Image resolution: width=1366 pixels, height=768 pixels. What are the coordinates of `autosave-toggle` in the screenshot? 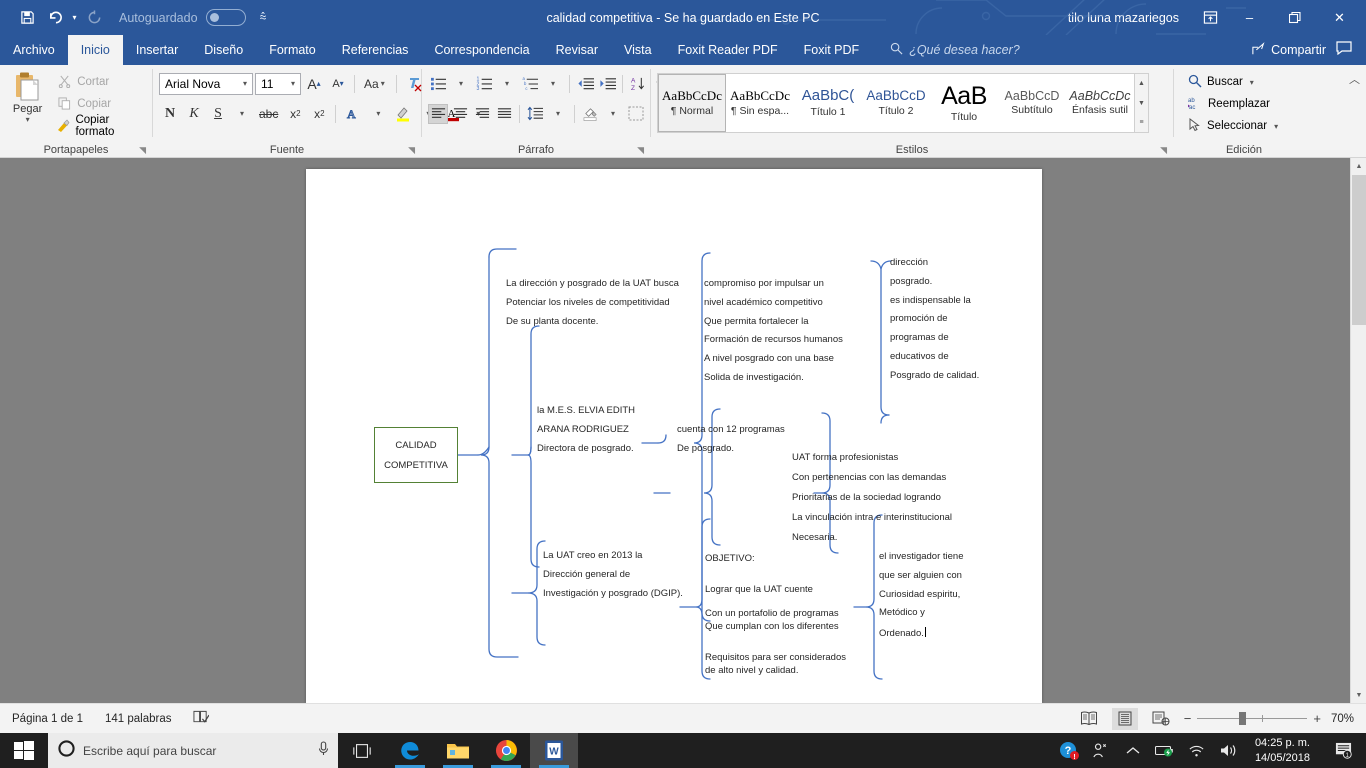 It's located at (225, 17).